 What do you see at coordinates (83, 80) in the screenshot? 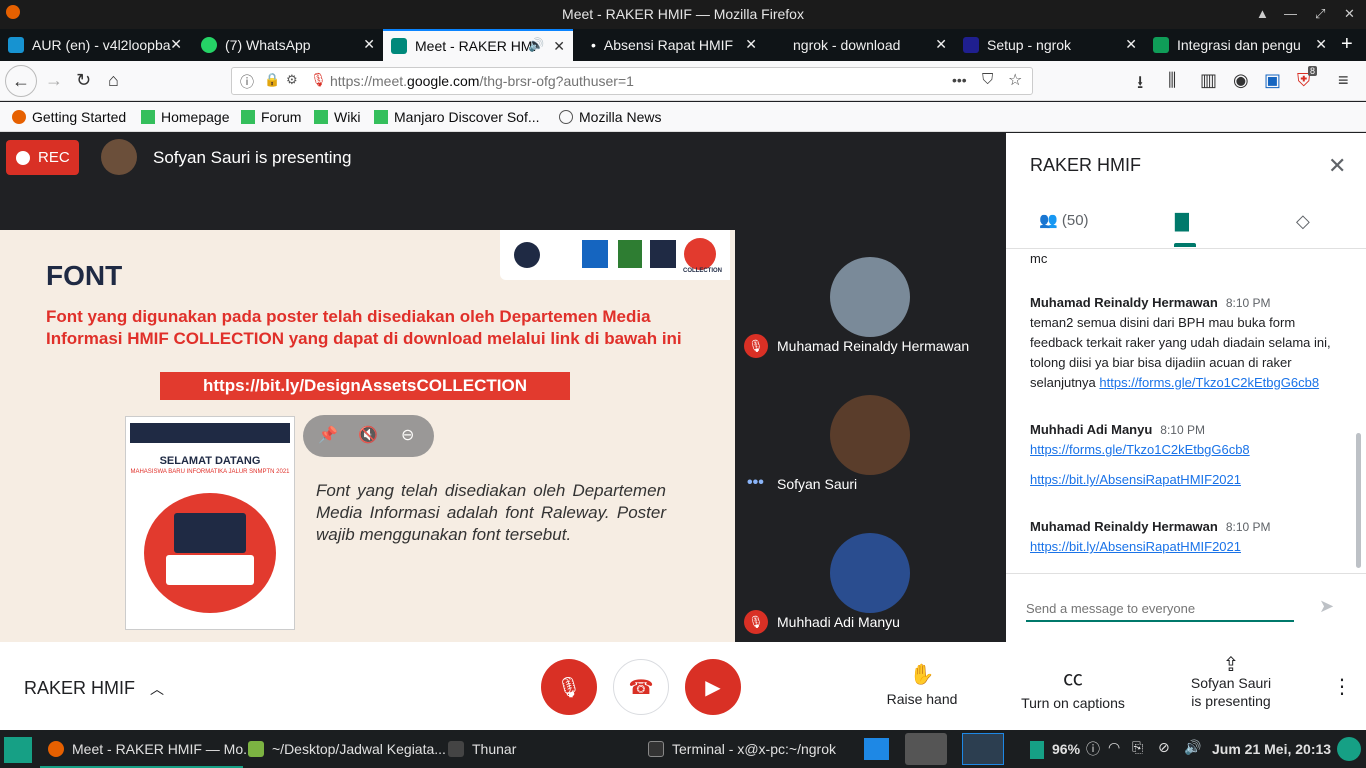
I see `reload-icon: ↻` at bounding box center [83, 80].